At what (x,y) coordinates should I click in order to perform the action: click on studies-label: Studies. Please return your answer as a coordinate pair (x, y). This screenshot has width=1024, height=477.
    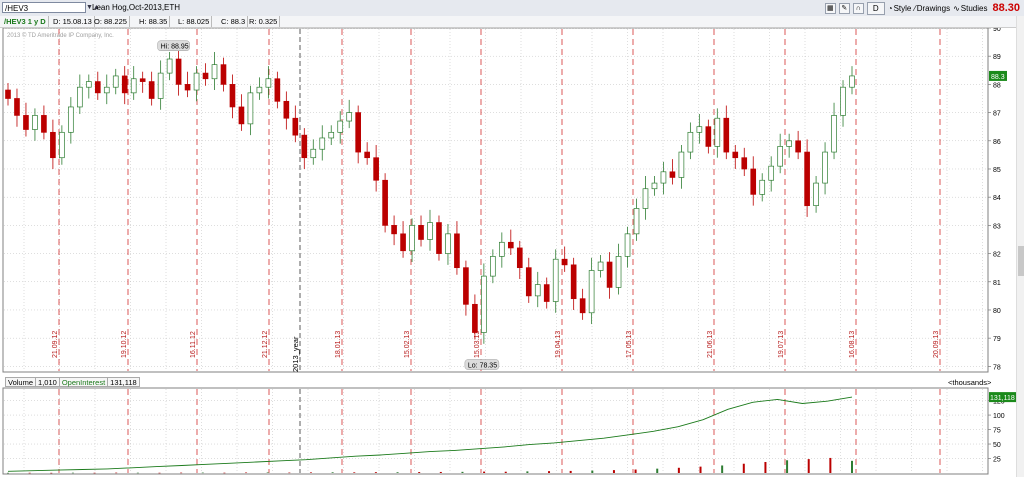
    Looking at the image, I should click on (974, 8).